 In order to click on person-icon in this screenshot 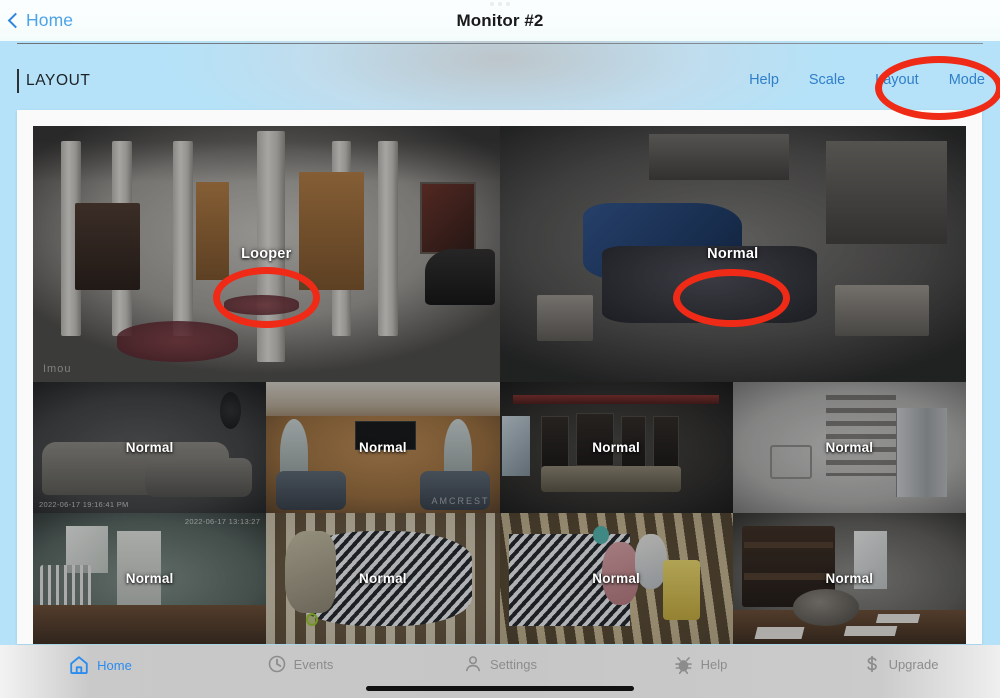, I will do `click(473, 664)`.